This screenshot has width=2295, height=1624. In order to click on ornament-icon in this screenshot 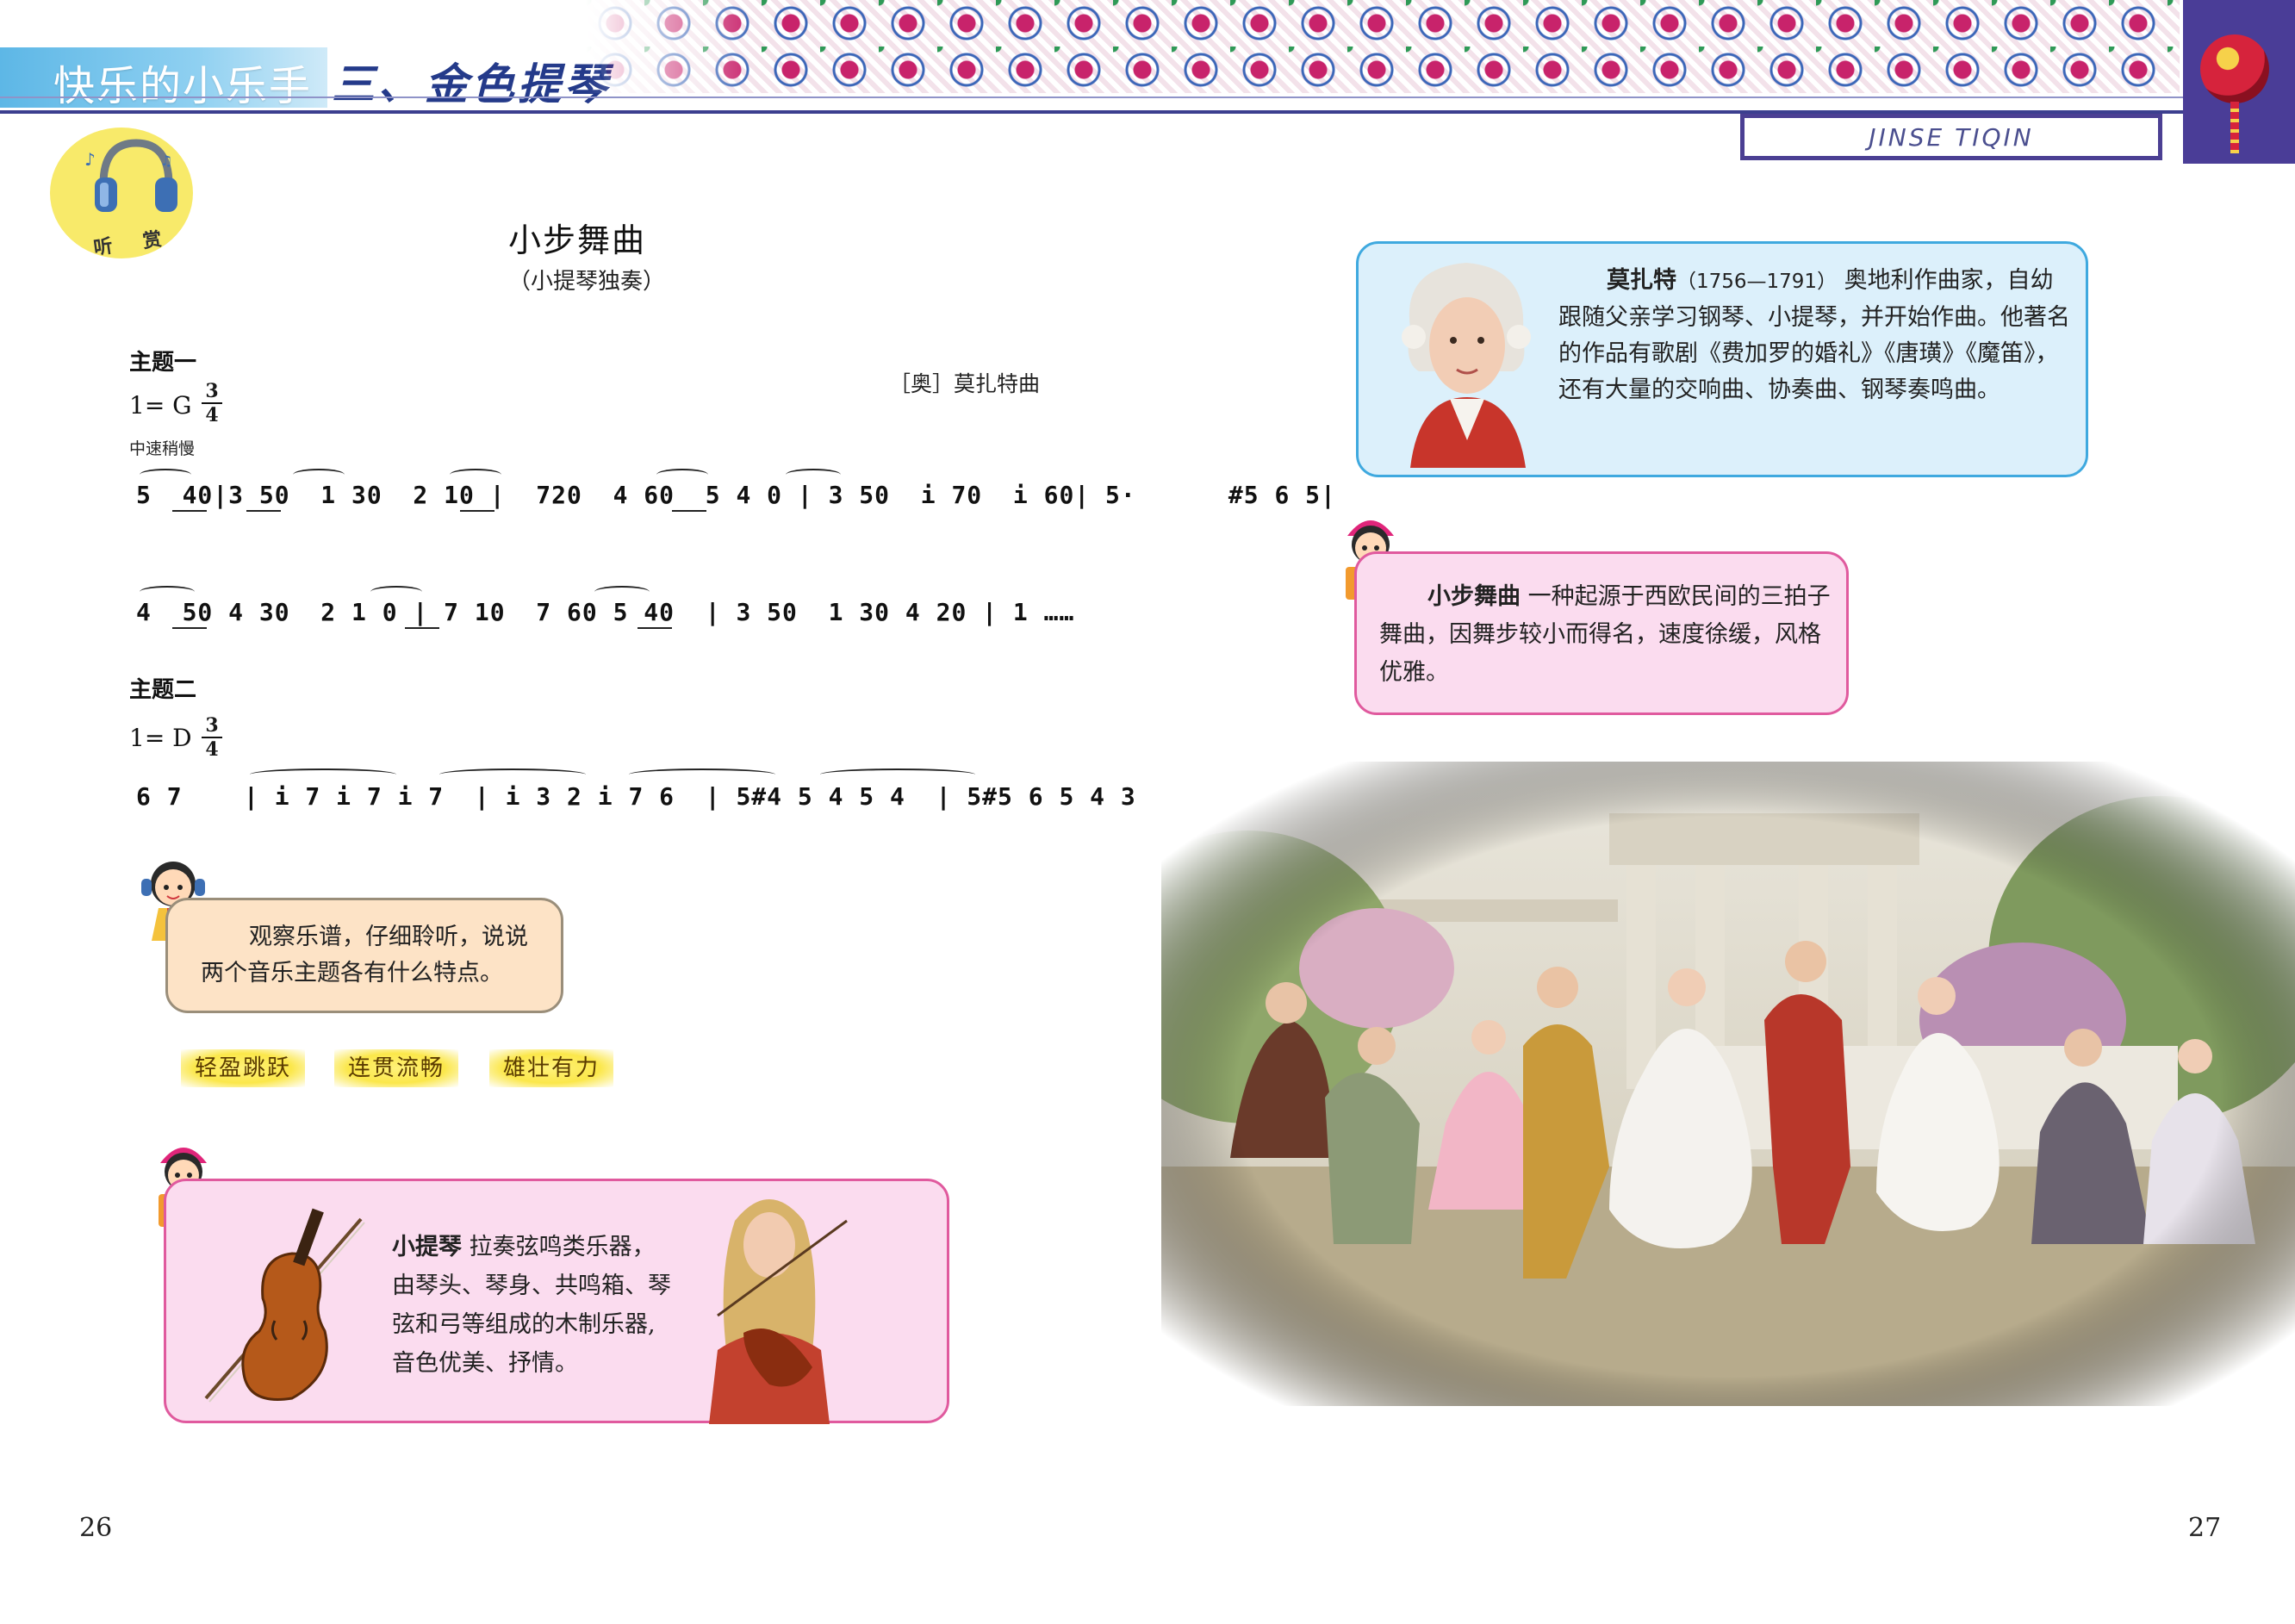, I will do `click(2235, 69)`.